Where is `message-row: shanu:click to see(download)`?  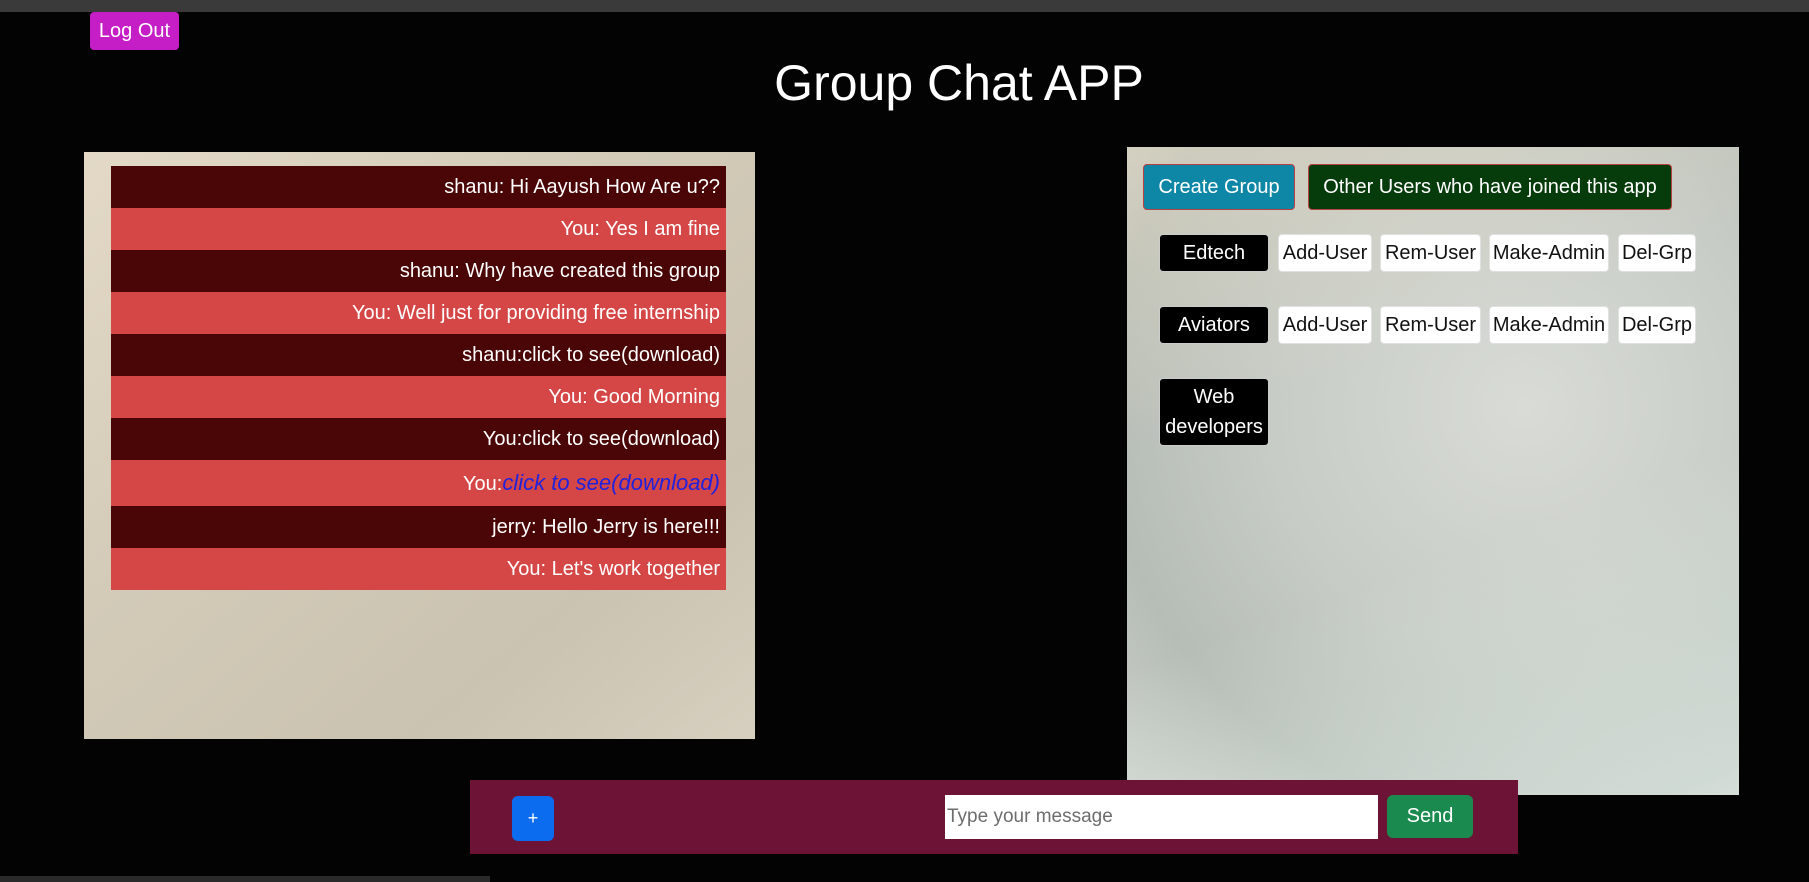 message-row: shanu:click to see(download) is located at coordinates (418, 355).